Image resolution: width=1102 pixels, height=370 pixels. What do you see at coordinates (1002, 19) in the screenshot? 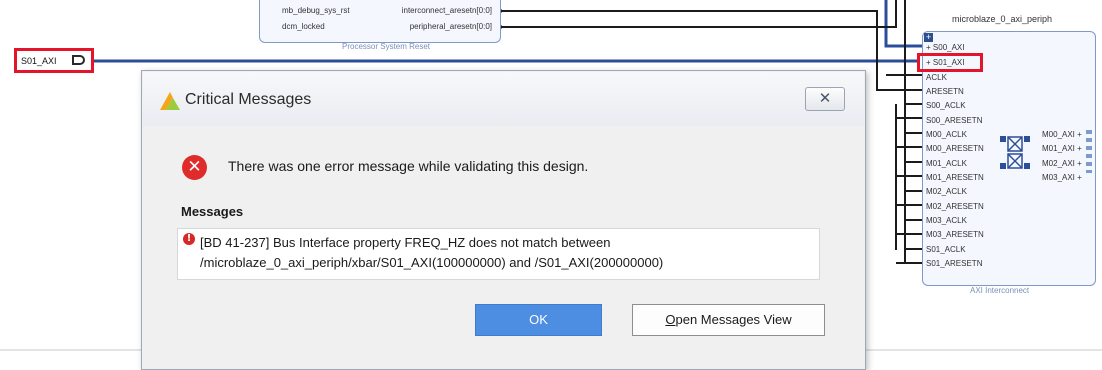
I see `interconnect-instance-name: microblaze_0_axi_periph` at bounding box center [1002, 19].